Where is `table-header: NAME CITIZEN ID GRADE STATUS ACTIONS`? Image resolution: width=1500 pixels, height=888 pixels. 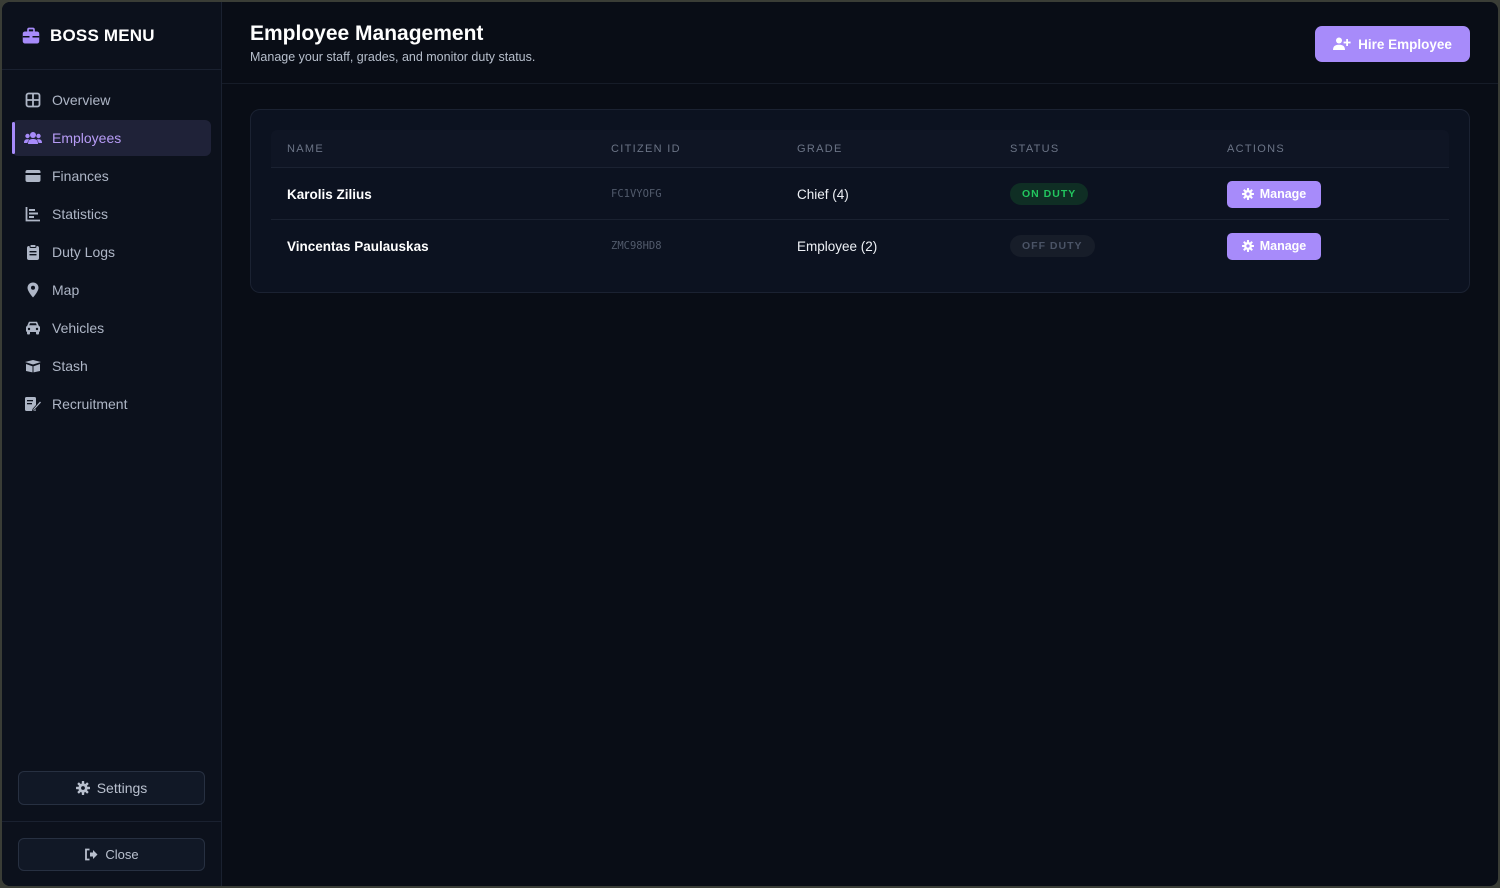
table-header: NAME CITIZEN ID GRADE STATUS ACTIONS is located at coordinates (860, 149).